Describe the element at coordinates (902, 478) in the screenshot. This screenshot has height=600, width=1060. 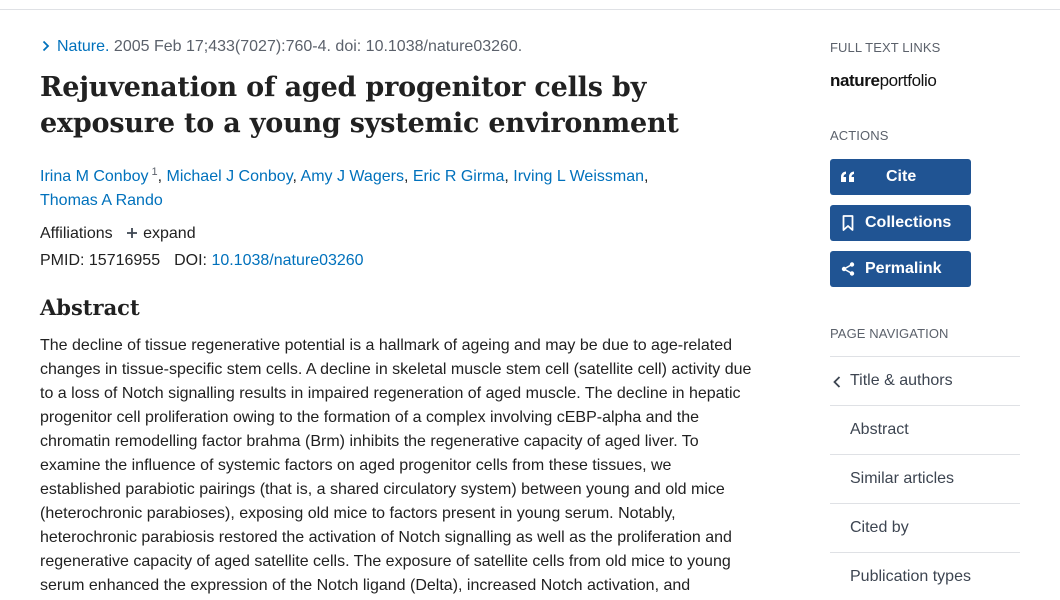
I see `nav-item-label: Similar articles` at that location.